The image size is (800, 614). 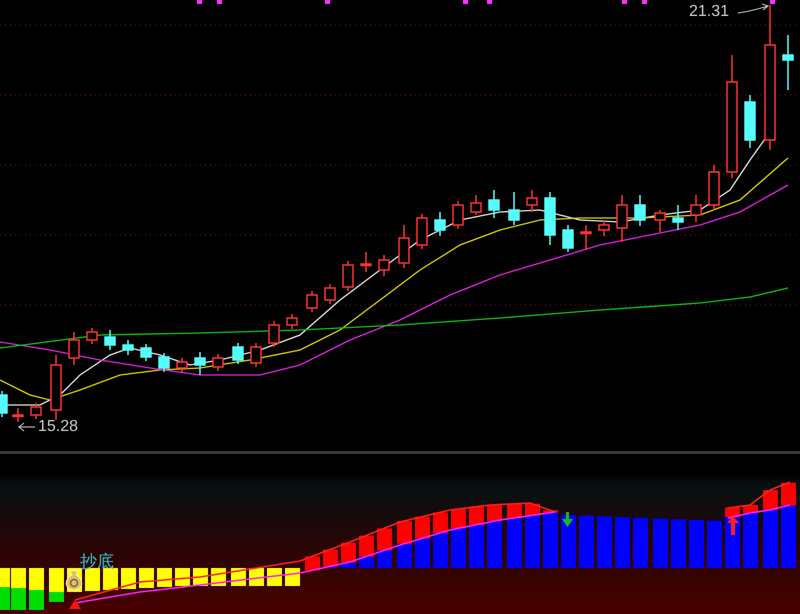 I want to click on down-arrow-icon, so click(x=567, y=519).